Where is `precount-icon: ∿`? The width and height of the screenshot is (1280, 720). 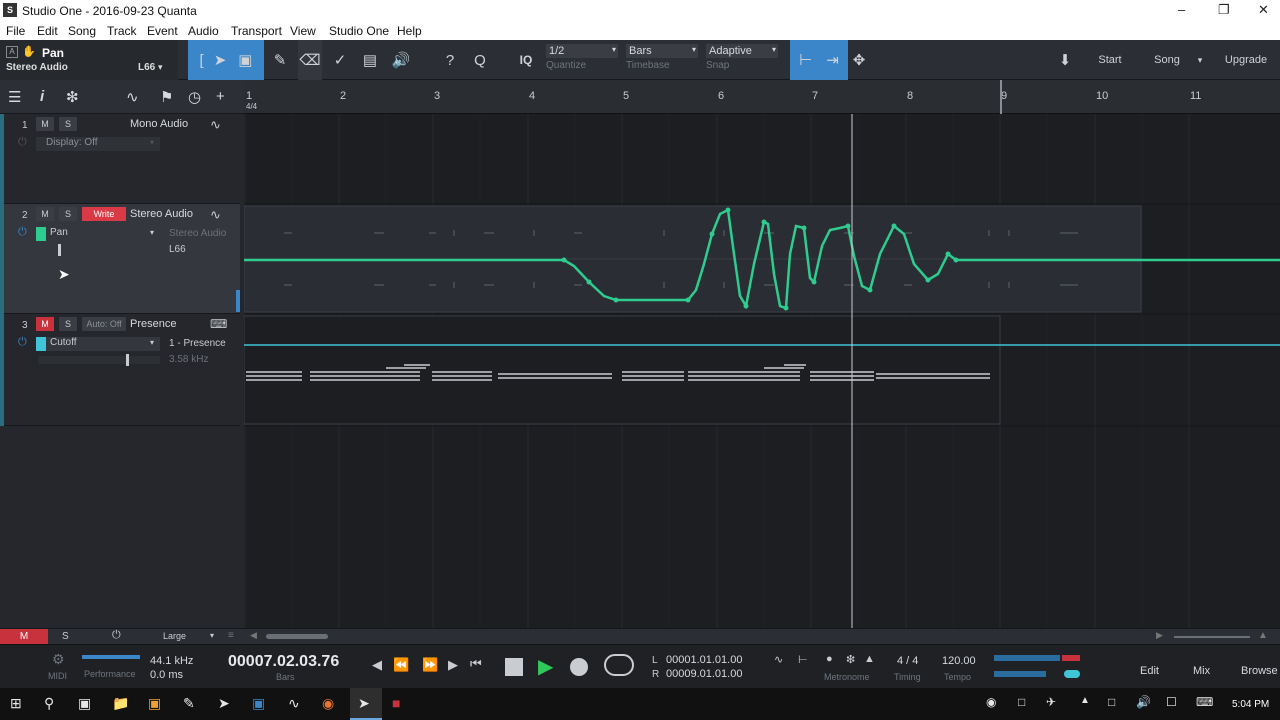 precount-icon: ∿ is located at coordinates (778, 659).